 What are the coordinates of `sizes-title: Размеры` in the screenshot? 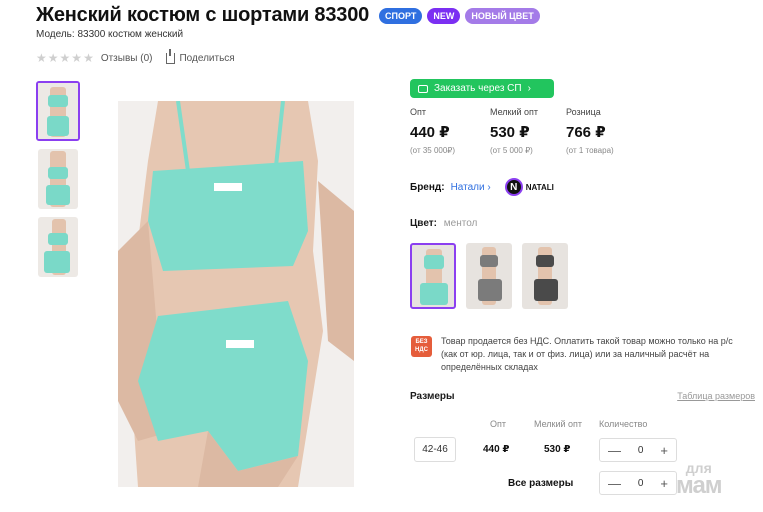 It's located at (432, 396).